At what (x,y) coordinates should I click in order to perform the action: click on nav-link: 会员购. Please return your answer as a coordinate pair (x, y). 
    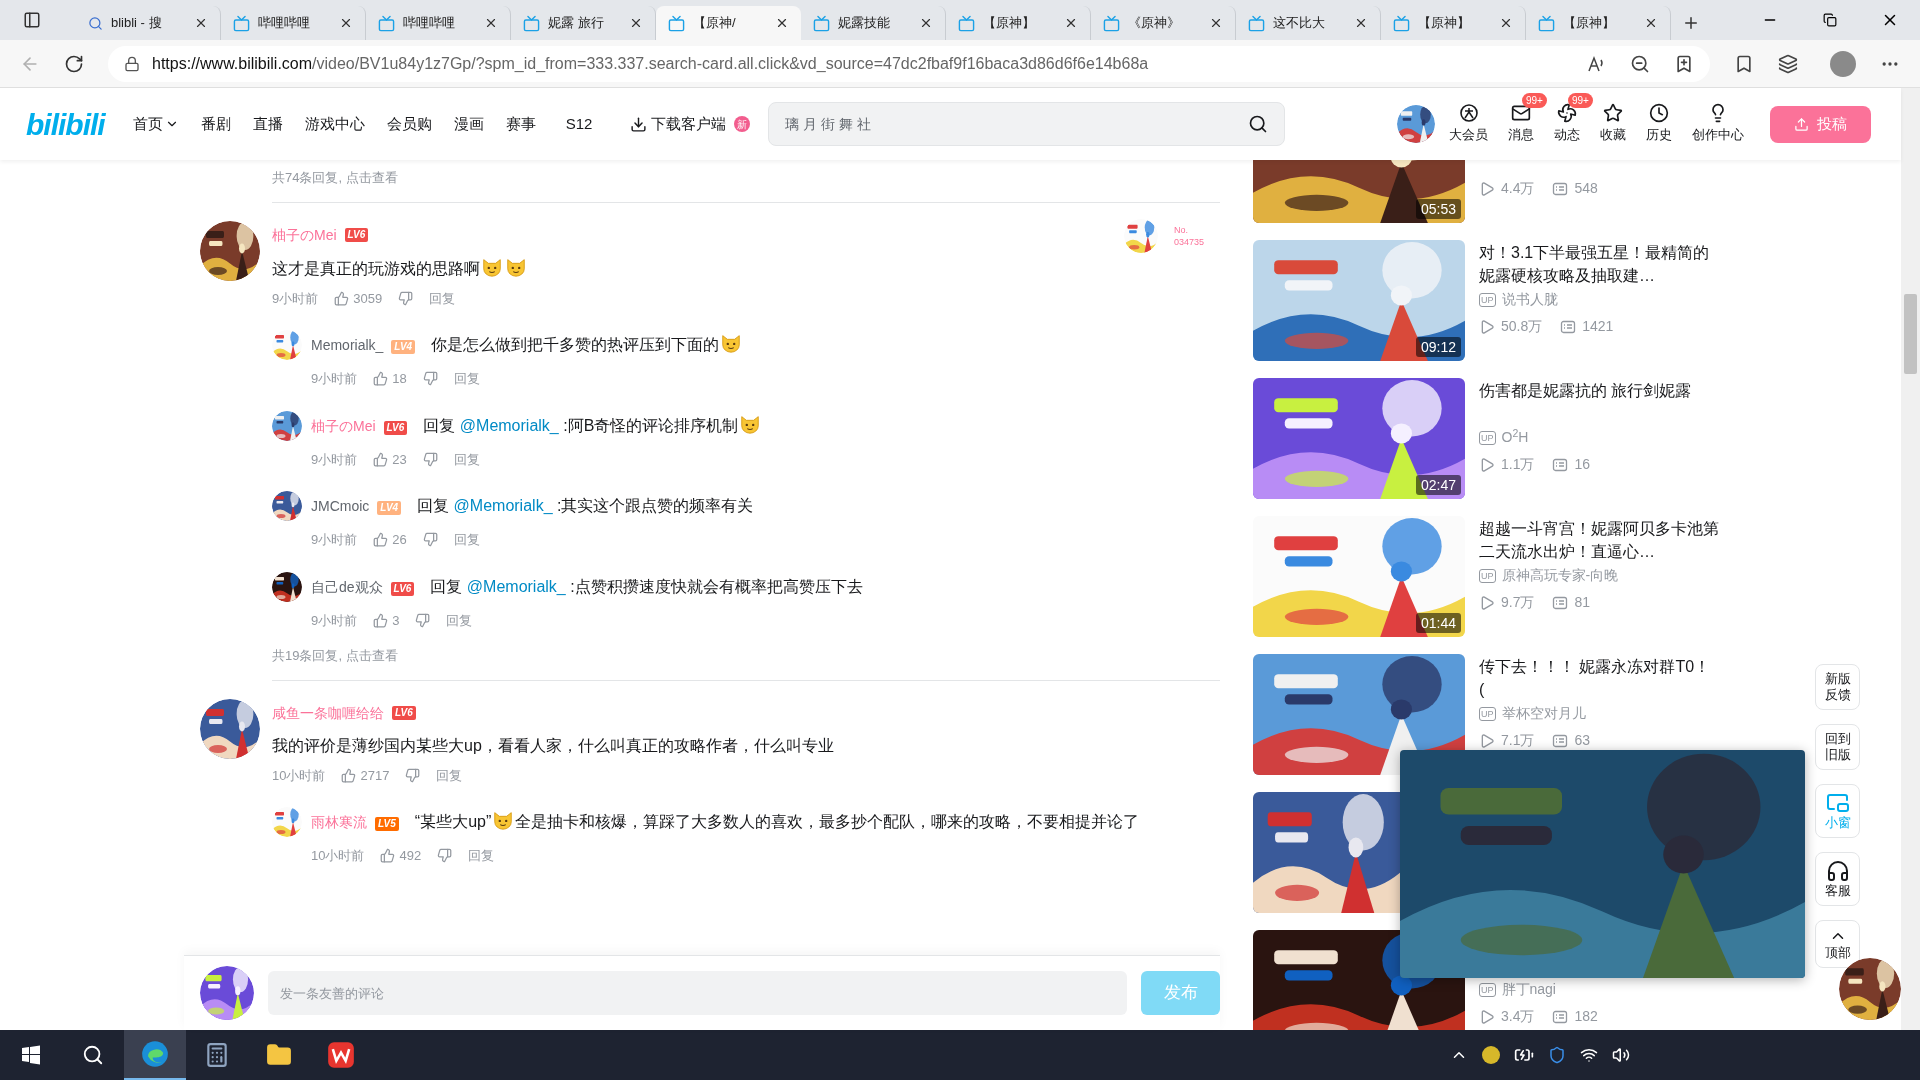
    Looking at the image, I should click on (409, 124).